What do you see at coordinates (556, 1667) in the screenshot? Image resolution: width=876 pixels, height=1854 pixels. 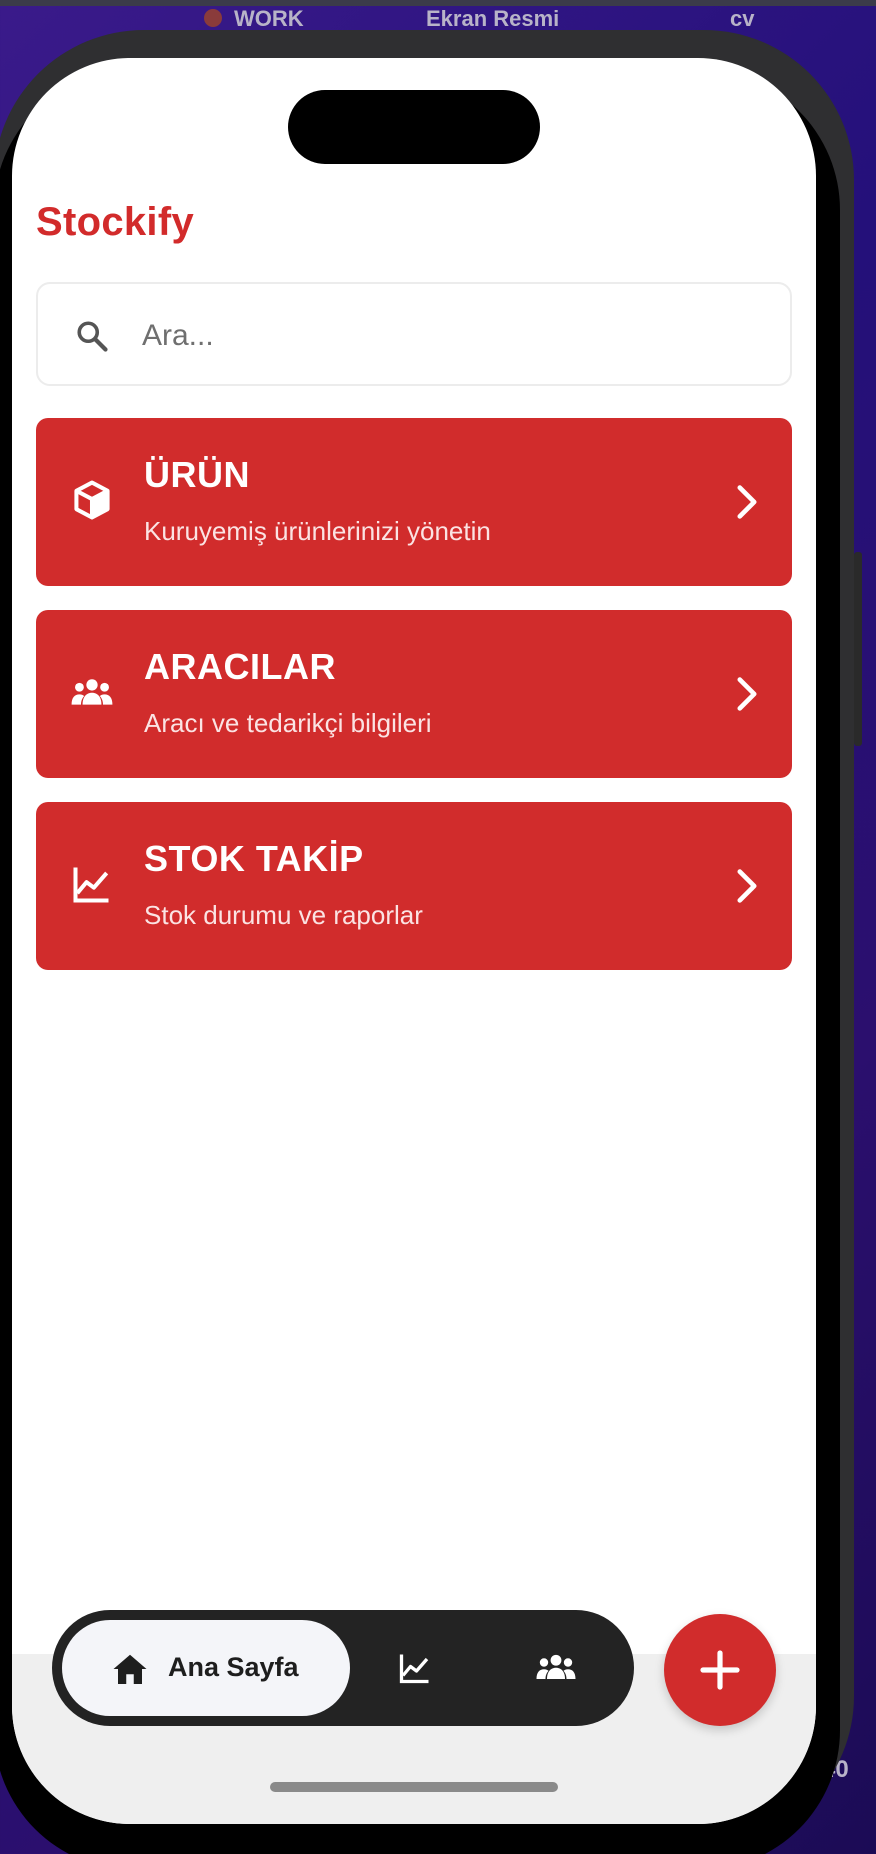 I see `nav-item-people` at bounding box center [556, 1667].